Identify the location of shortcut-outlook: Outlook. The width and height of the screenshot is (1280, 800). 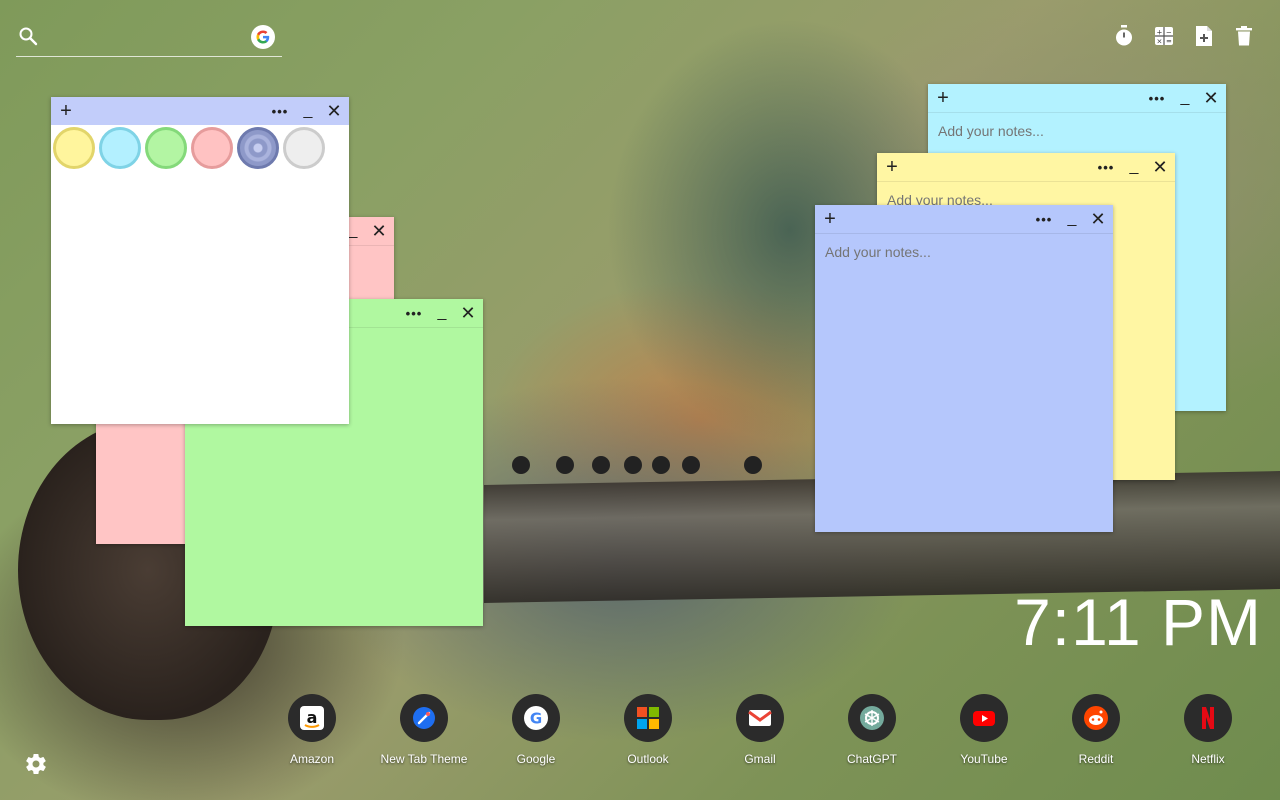
(648, 730).